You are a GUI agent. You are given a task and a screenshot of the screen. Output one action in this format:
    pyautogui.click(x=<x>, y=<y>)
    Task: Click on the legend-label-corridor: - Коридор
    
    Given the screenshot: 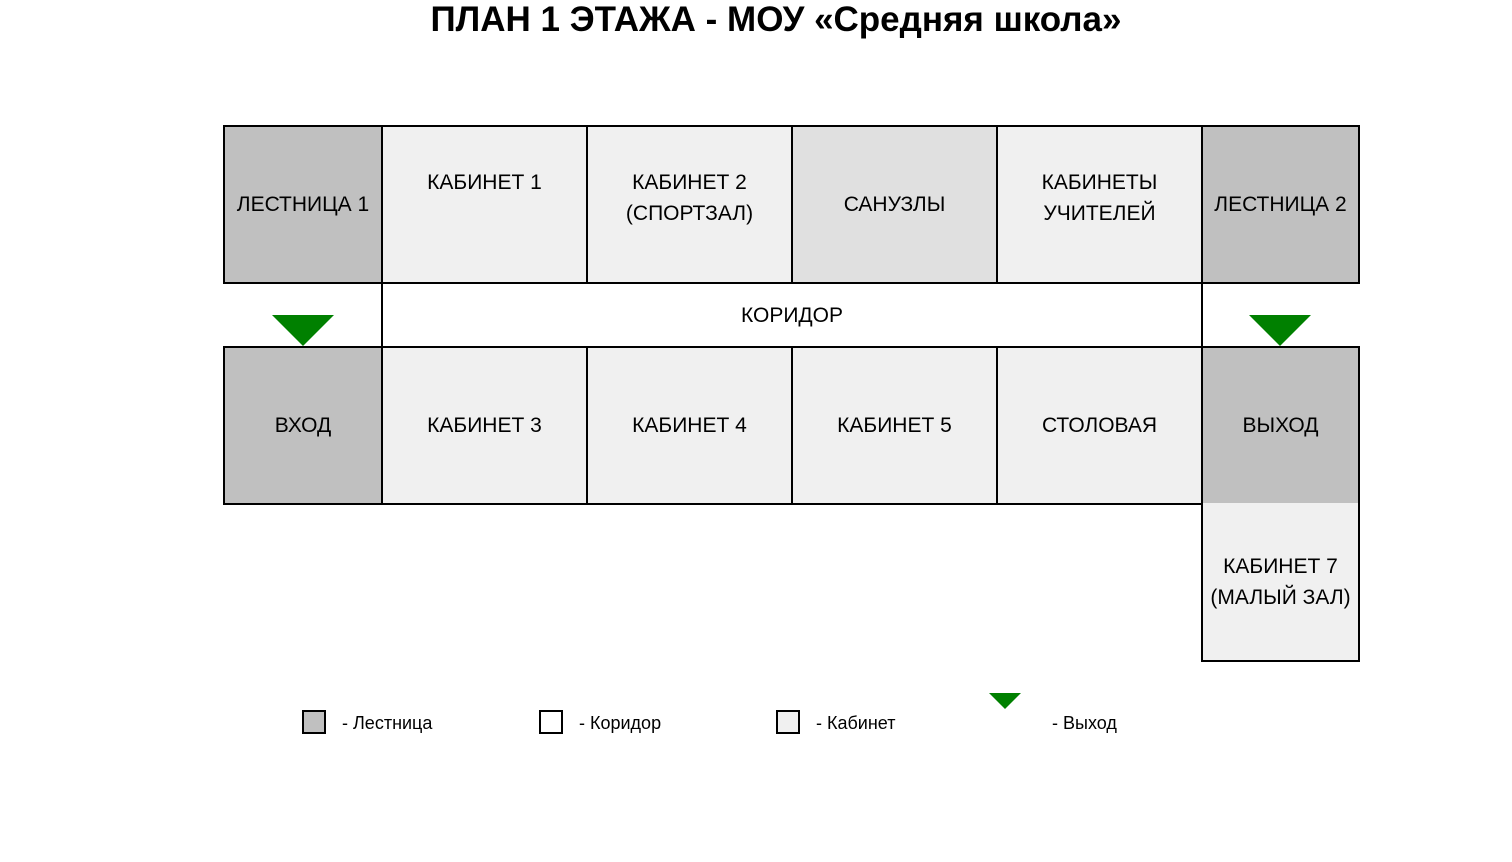 What is the action you would take?
    pyautogui.click(x=620, y=723)
    